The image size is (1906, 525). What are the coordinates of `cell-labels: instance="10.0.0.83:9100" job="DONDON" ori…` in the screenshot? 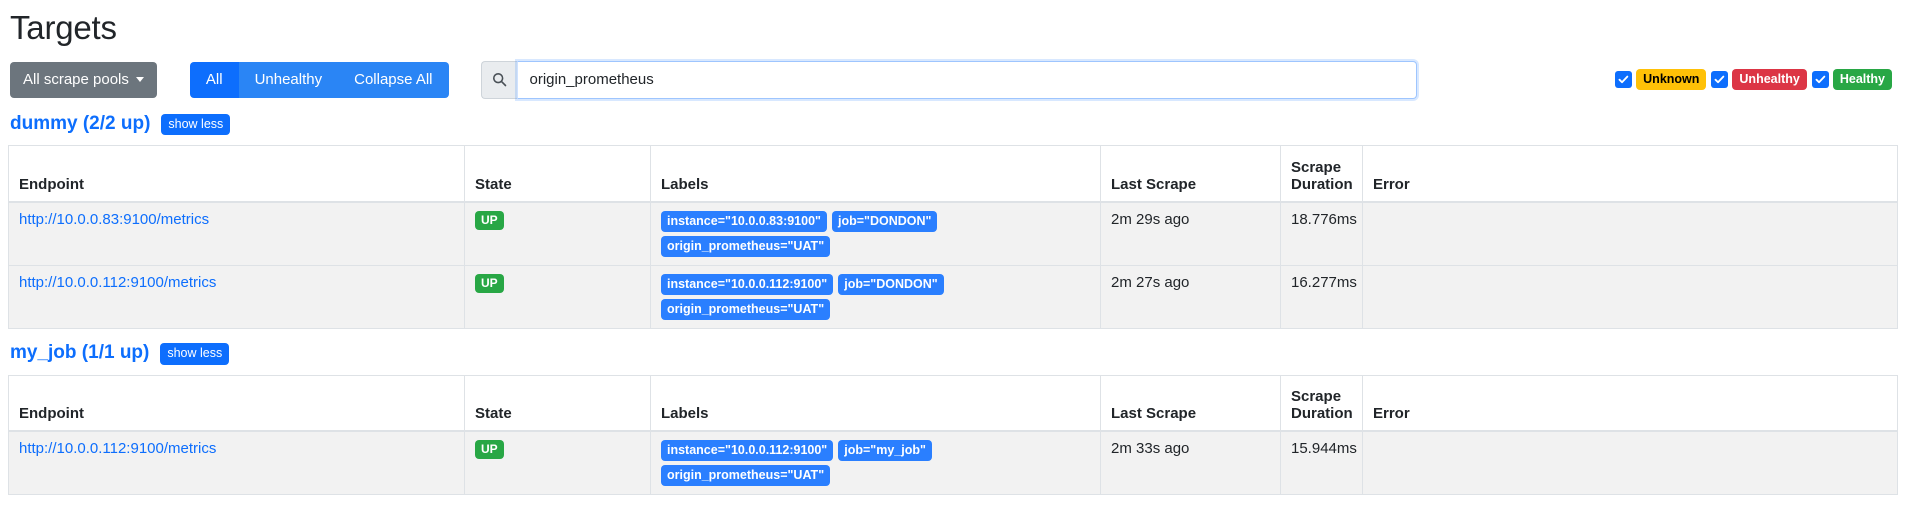 It's located at (875, 233).